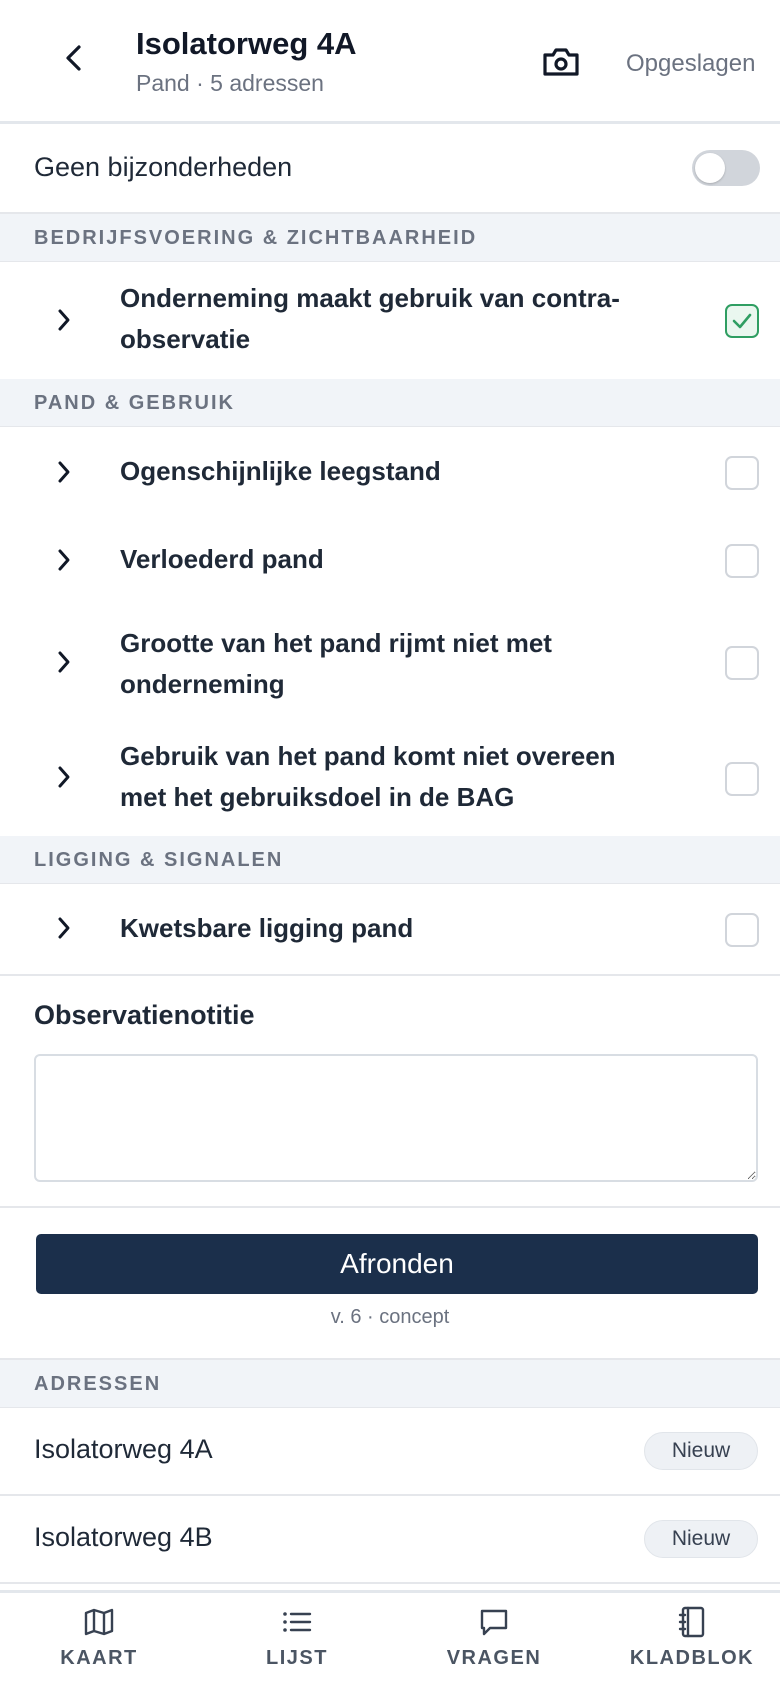 The width and height of the screenshot is (780, 1688). I want to click on section-title: LIGGING & SIGNALEN, so click(159, 860).